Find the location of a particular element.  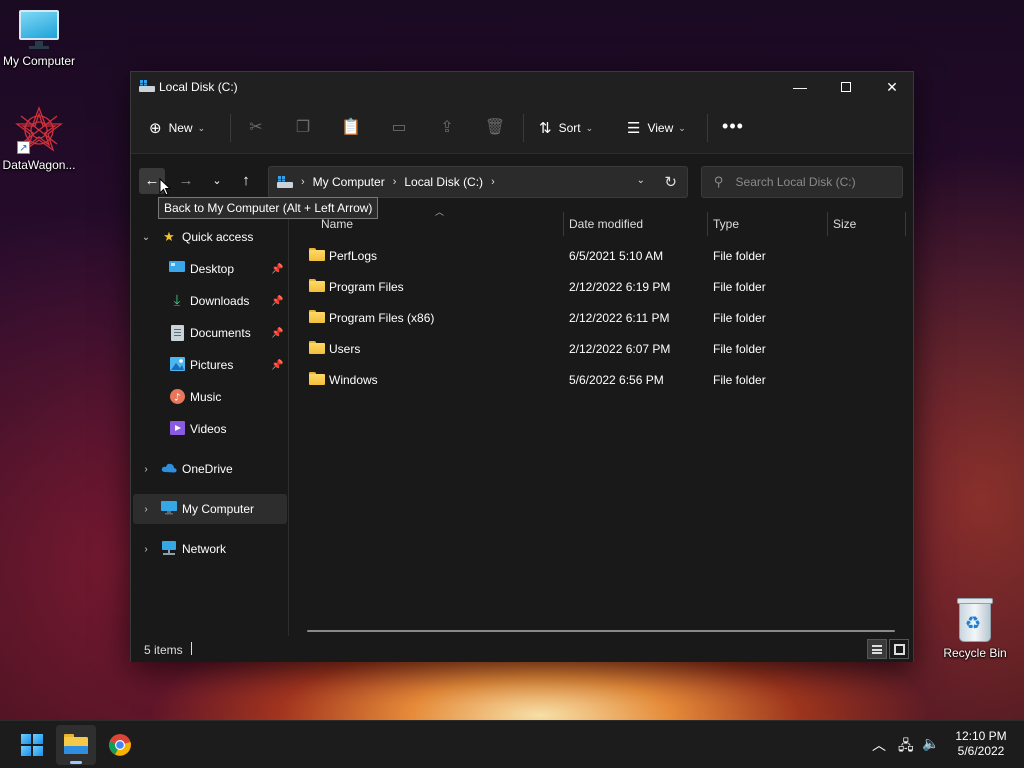

column-header-date: Date modified is located at coordinates (637, 224).